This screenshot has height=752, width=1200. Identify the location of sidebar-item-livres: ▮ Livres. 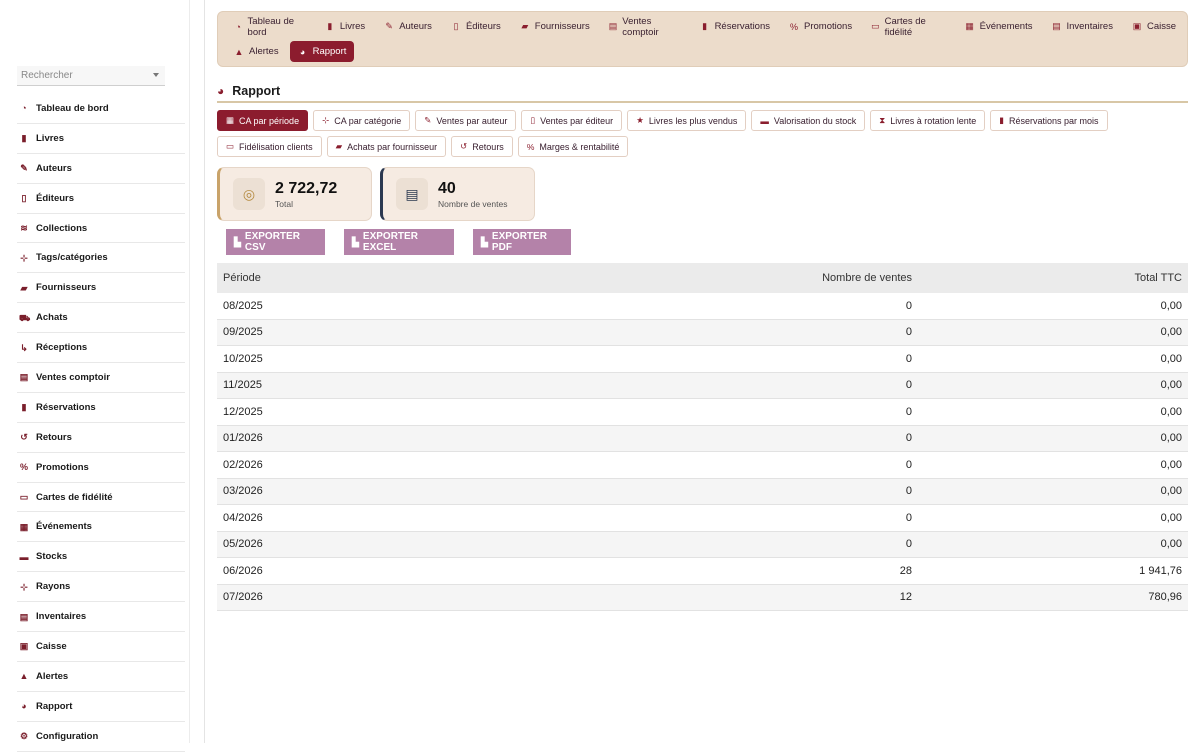
(101, 139).